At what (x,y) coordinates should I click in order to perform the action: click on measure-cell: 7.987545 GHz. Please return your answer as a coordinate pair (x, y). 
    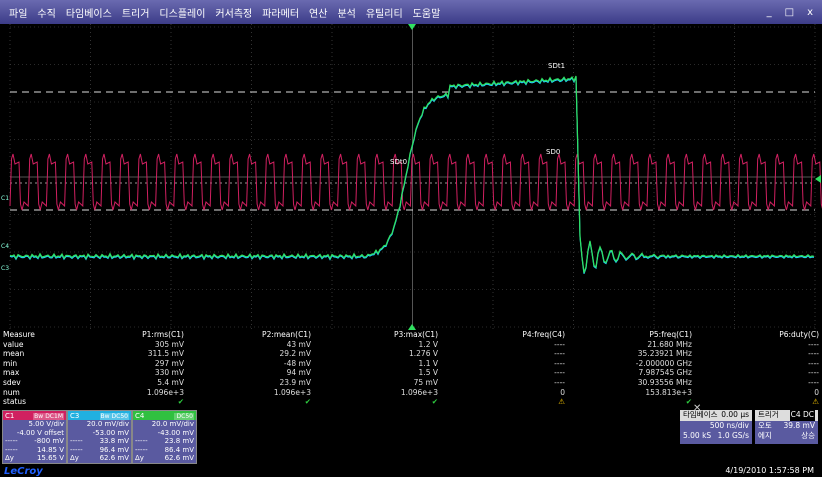
    Looking at the image, I should click on (665, 373).